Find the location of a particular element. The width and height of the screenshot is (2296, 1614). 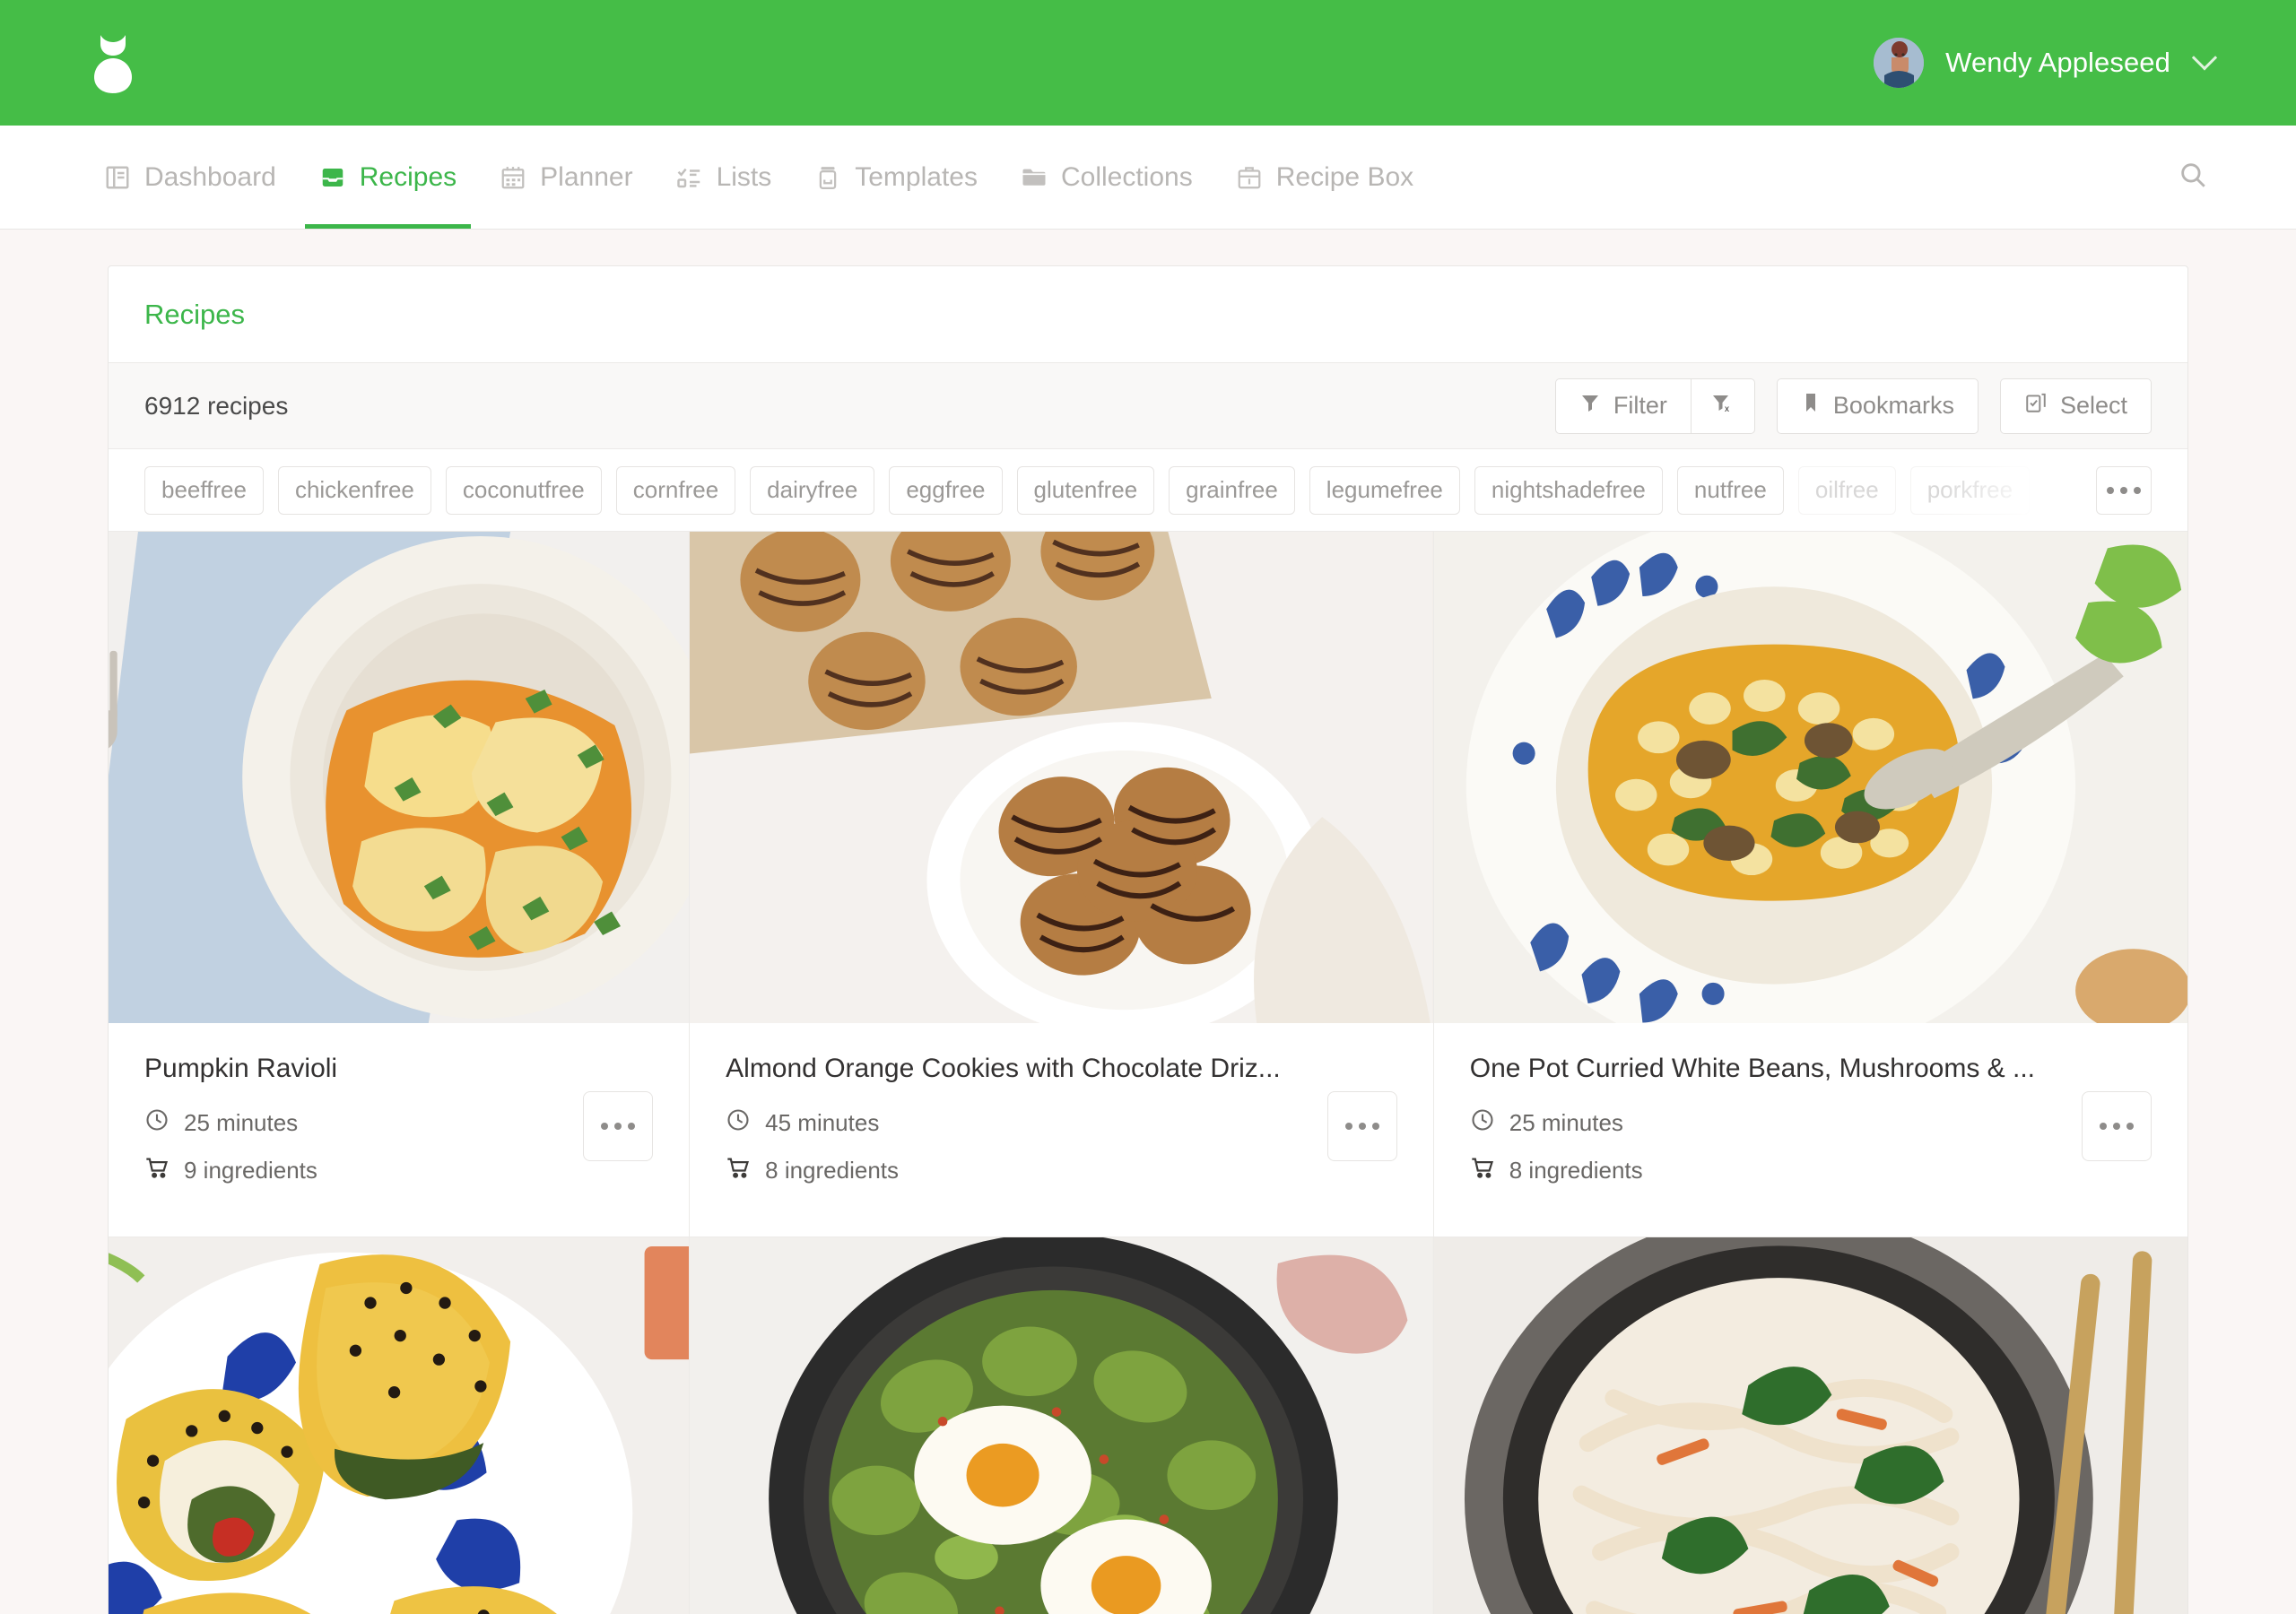

recipe-ingredients-label: 9 ingredients is located at coordinates (250, 1170).